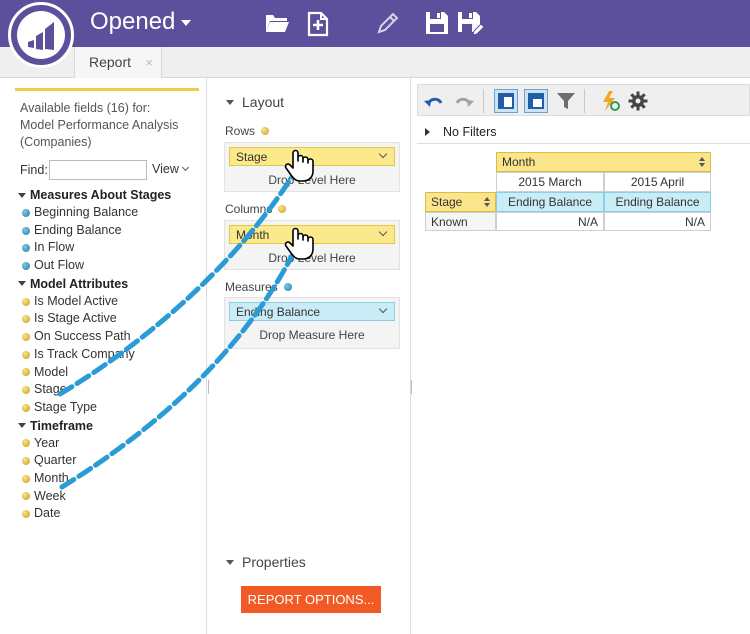 This screenshot has height=634, width=750. Describe the element at coordinates (112, 514) in the screenshot. I see `field-date: Date` at that location.